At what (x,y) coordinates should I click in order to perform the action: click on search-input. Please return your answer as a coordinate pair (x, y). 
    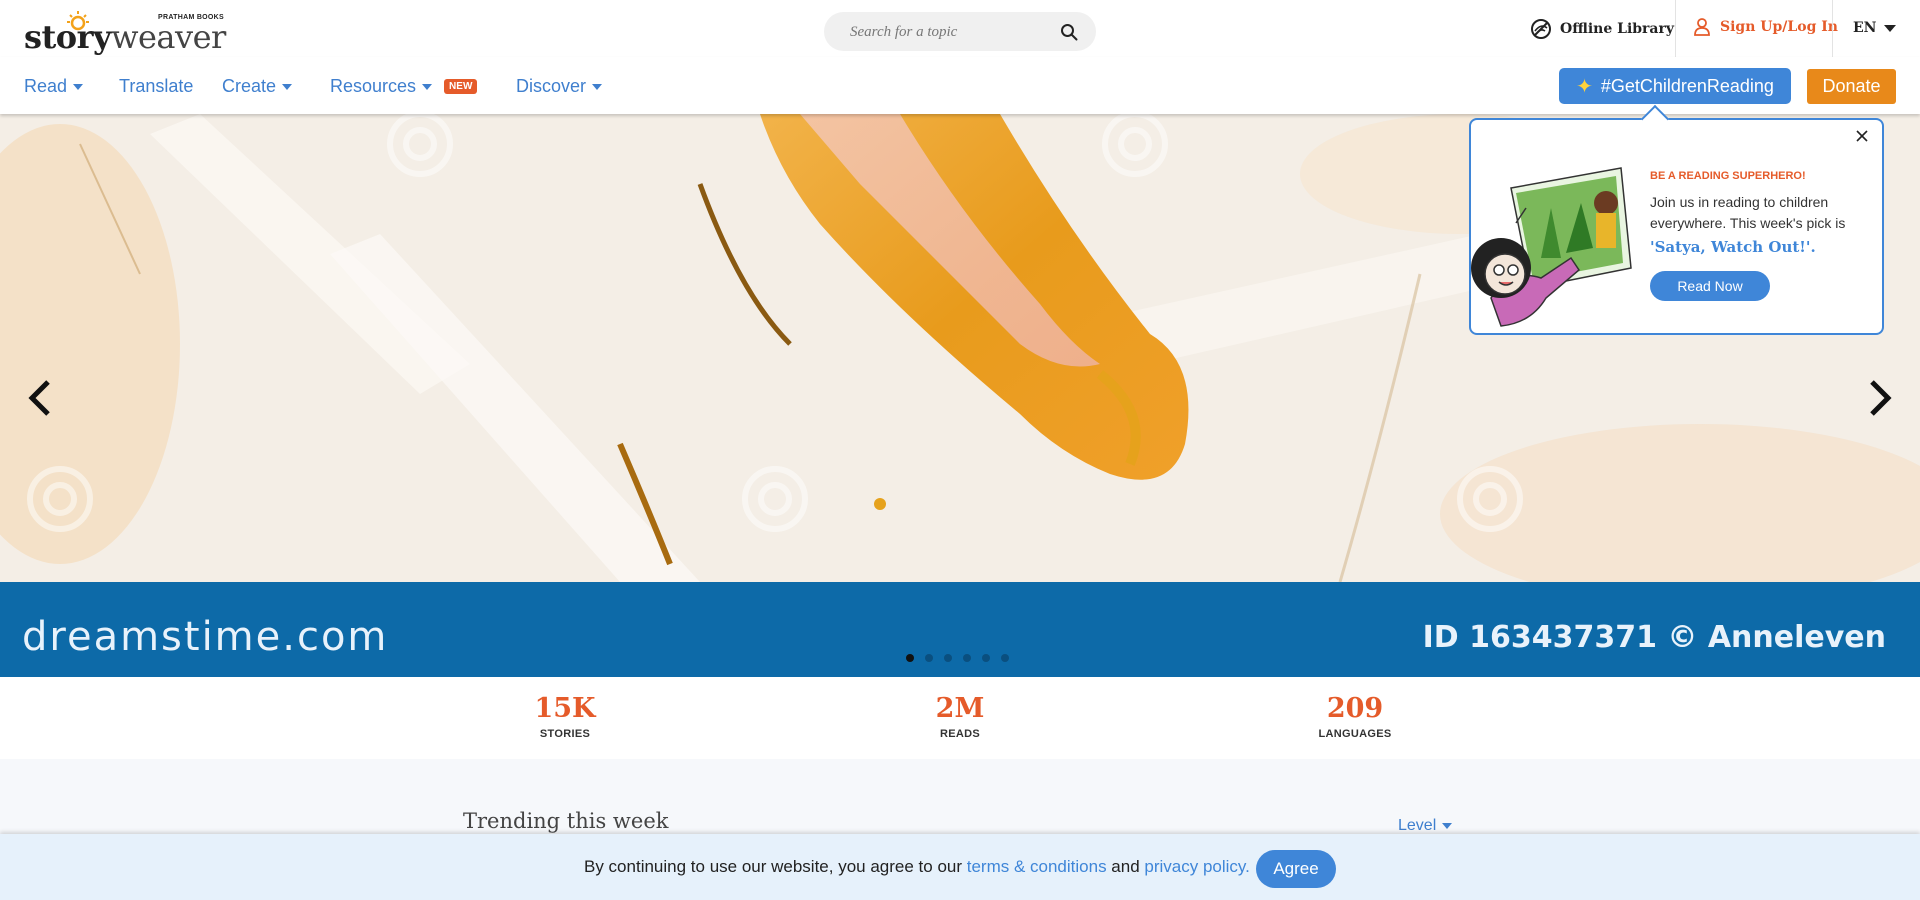
    Looking at the image, I should click on (950, 32).